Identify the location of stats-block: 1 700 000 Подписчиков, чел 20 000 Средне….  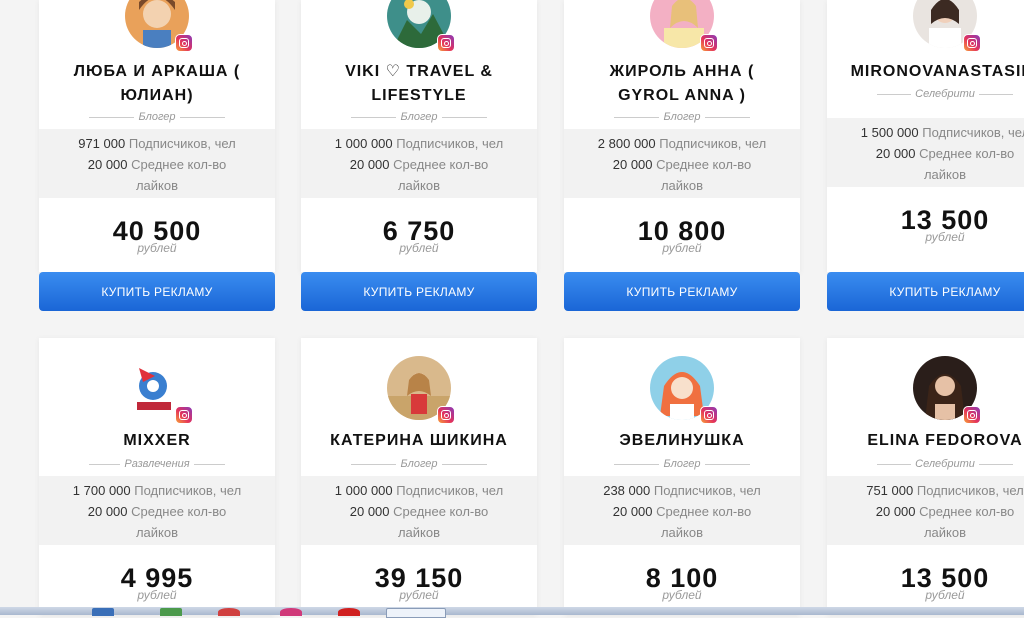
(157, 510).